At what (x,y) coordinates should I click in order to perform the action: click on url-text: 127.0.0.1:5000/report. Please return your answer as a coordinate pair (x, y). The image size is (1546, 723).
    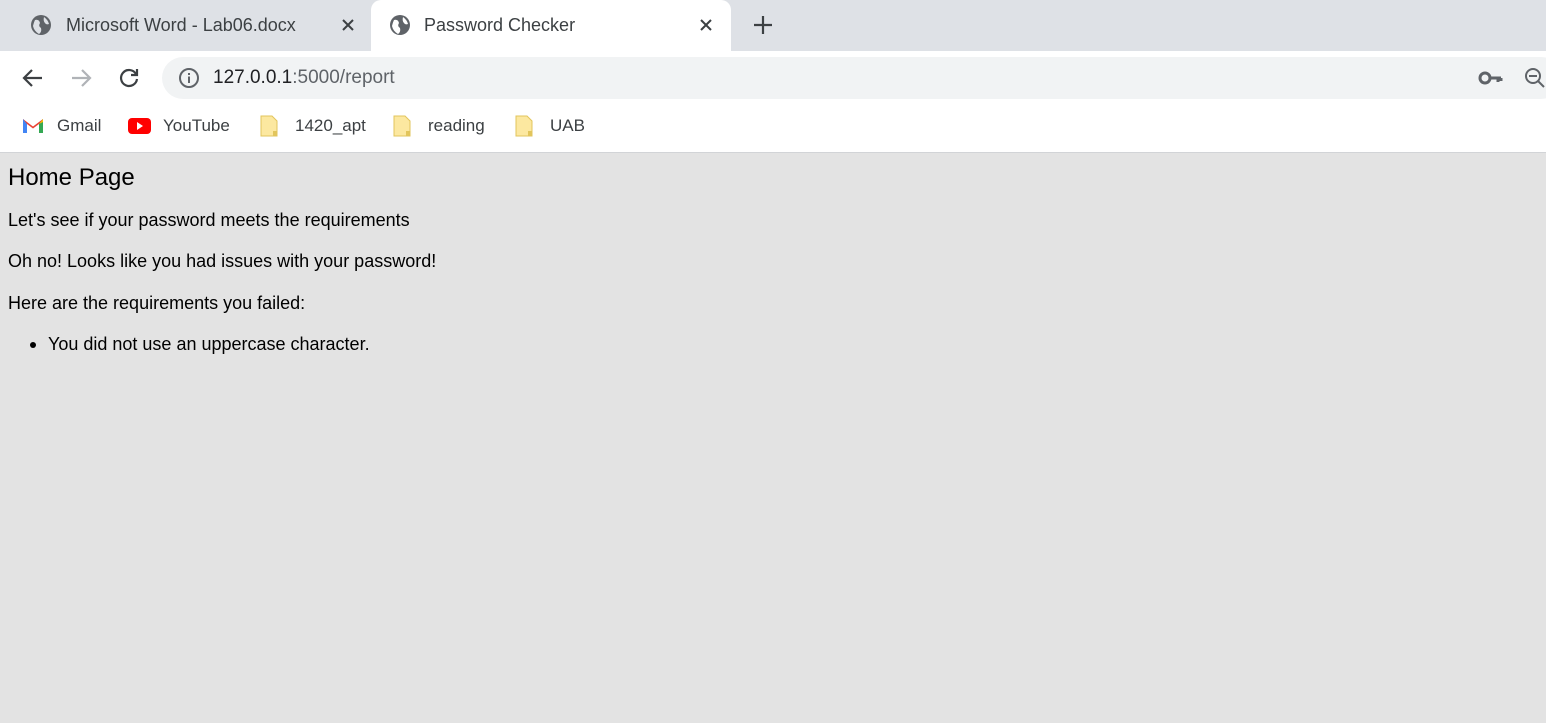
    Looking at the image, I should click on (304, 78).